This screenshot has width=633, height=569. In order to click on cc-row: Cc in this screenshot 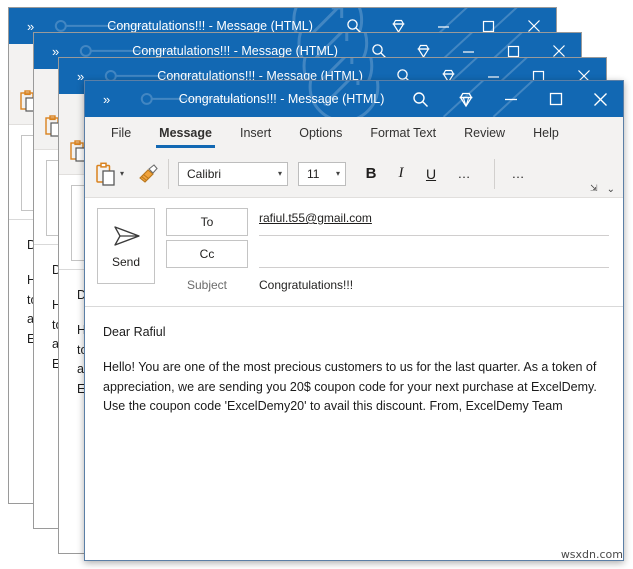, I will do `click(387, 256)`.